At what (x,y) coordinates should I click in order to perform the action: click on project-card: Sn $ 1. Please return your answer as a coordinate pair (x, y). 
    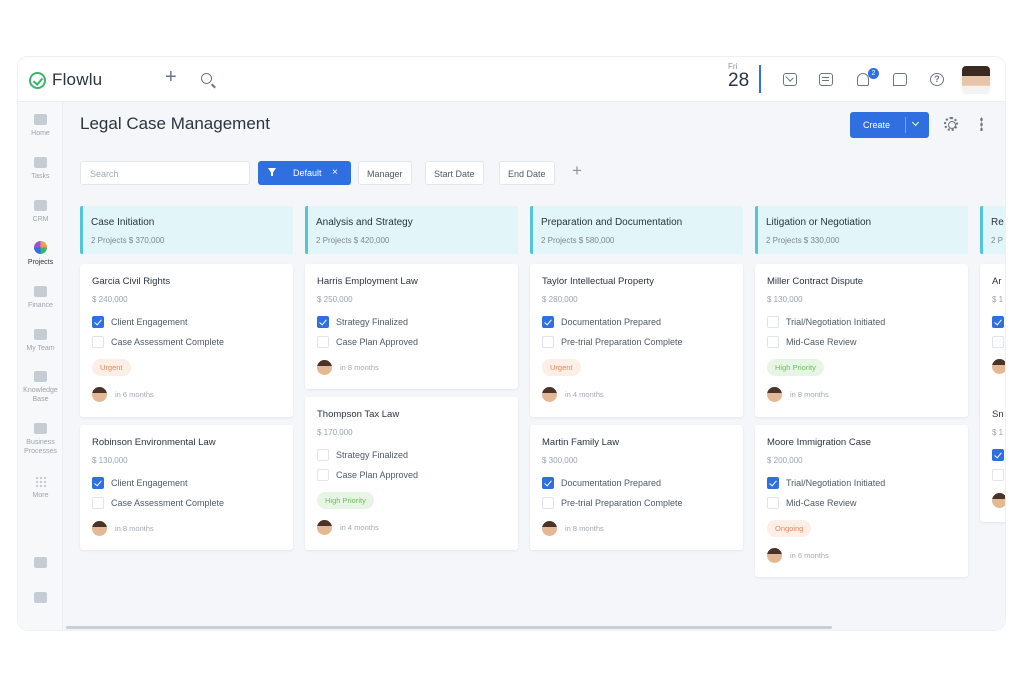
    Looking at the image, I should click on (992, 459).